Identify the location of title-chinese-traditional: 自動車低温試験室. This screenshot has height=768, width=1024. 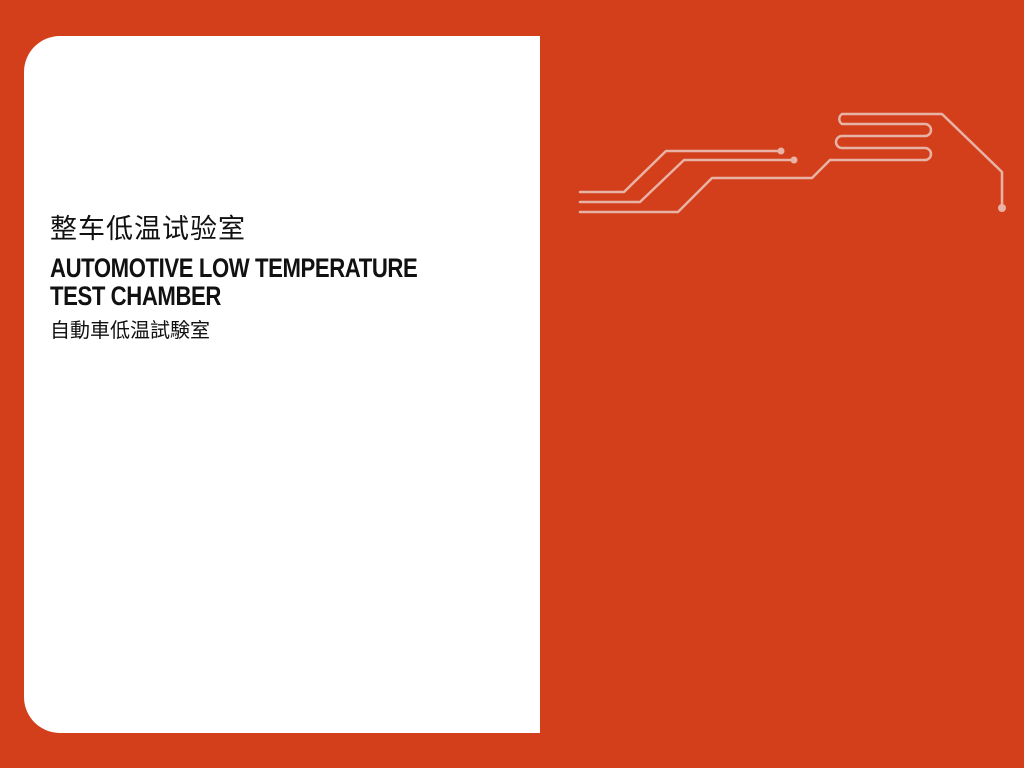
(130, 330).